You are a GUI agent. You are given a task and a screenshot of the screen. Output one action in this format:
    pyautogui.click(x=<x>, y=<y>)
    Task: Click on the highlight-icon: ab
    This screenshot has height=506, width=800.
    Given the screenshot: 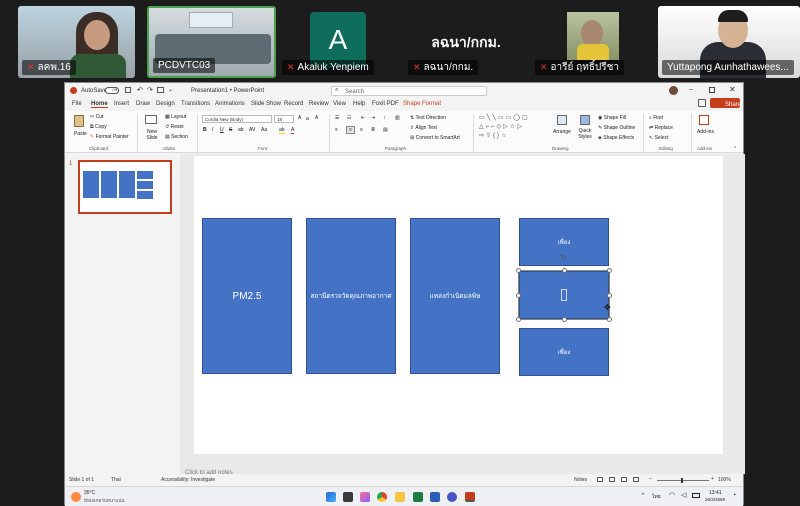 What is the action you would take?
    pyautogui.click(x=282, y=130)
    